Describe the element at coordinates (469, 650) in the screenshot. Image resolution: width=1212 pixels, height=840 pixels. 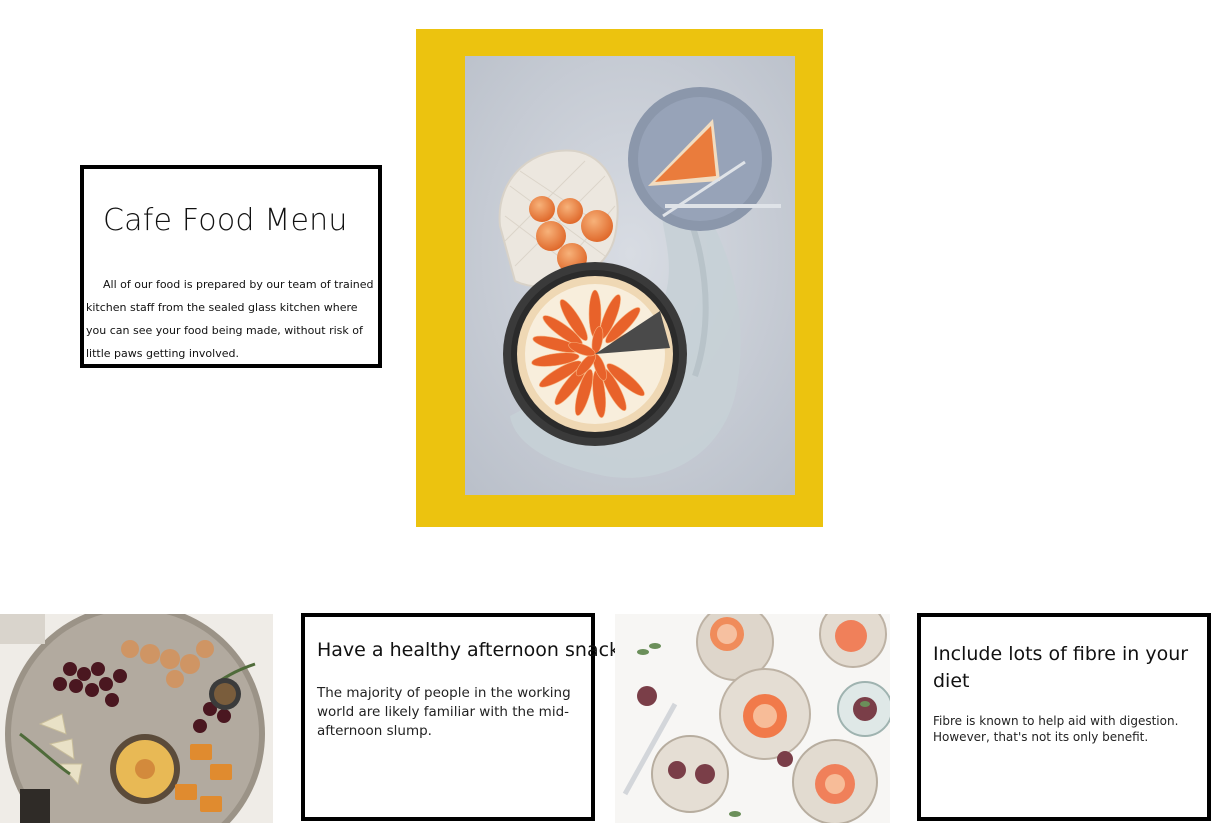
I see `card-title: Have a healthy afternoon snack` at that location.